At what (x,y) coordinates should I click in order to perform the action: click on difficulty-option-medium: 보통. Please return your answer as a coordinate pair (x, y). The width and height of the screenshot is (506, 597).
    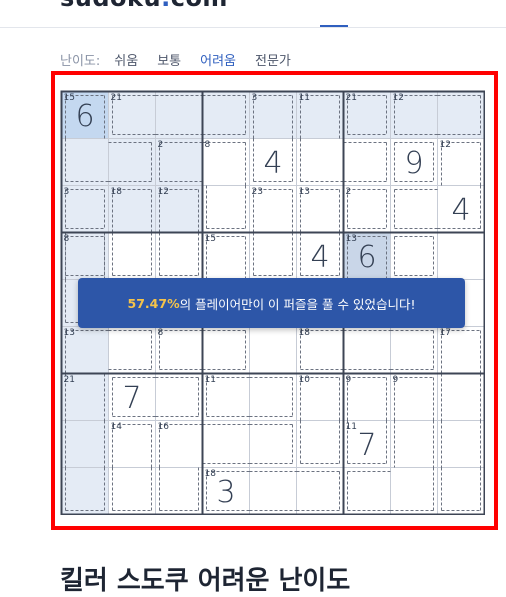
    Looking at the image, I should click on (169, 59).